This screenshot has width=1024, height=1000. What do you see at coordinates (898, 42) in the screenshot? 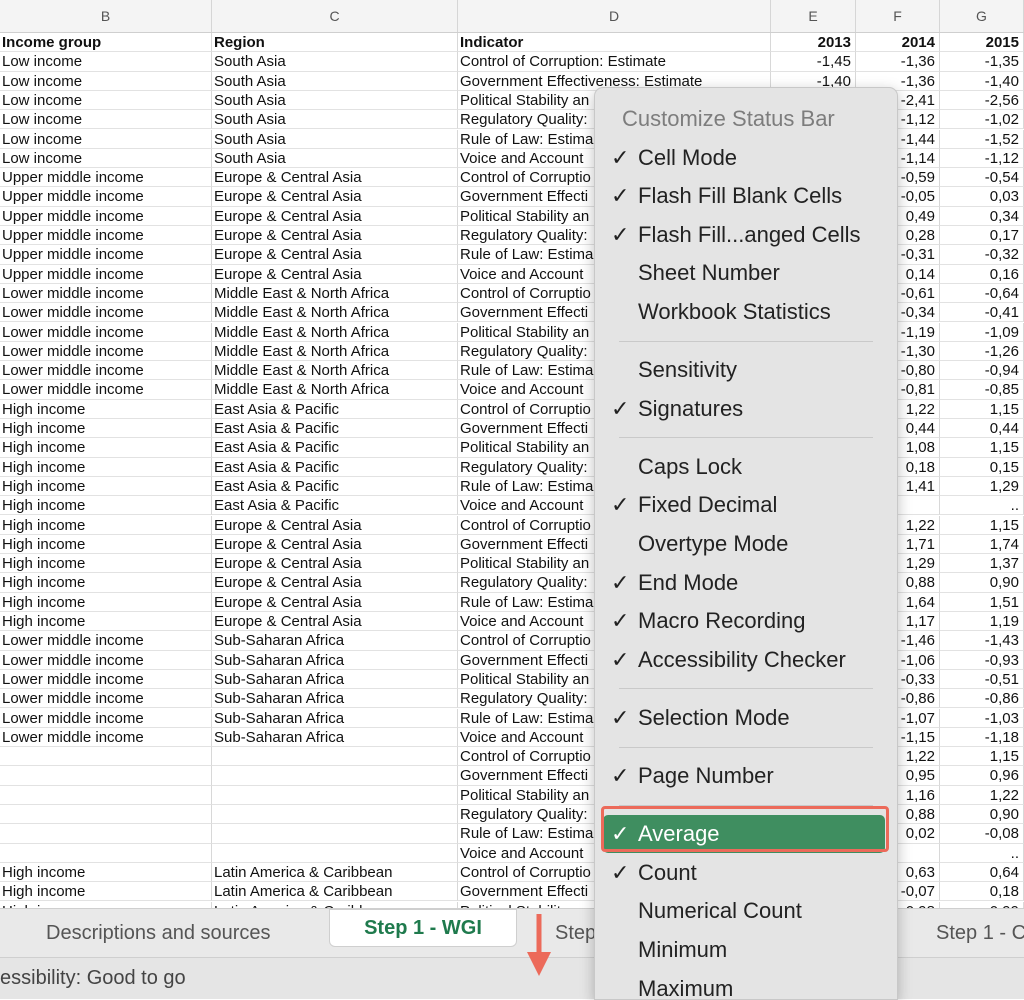
I see `header-year-2014-cell: 2014` at bounding box center [898, 42].